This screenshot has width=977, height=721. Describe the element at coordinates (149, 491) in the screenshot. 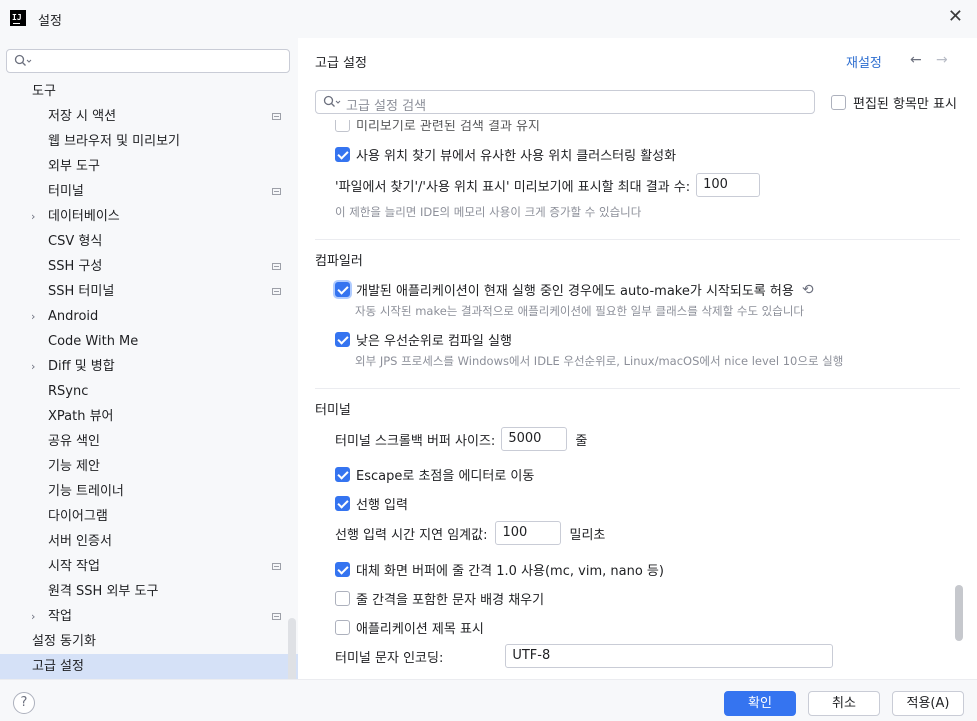

I see `sidebar-item: 기능 트레이너` at that location.